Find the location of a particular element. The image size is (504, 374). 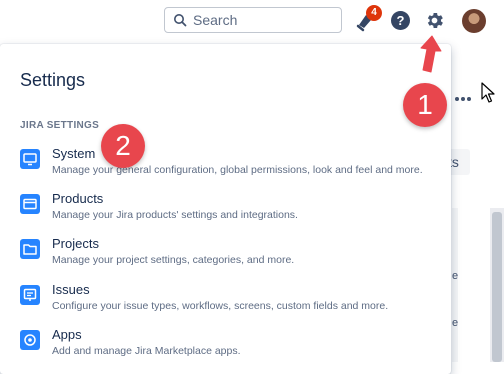

settings-item-name: Products is located at coordinates (78, 198).